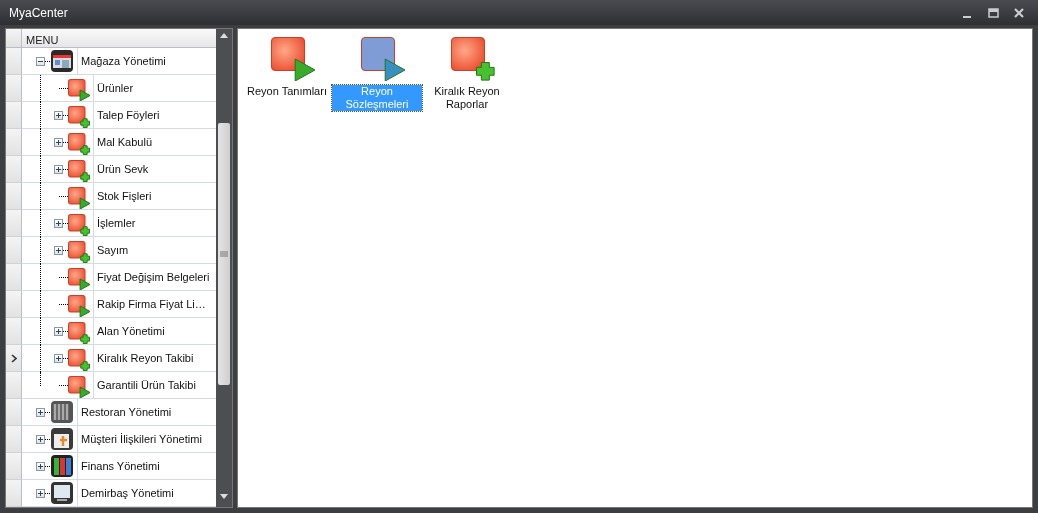 This screenshot has width=1038, height=513. I want to click on row-header, so click(14, 358).